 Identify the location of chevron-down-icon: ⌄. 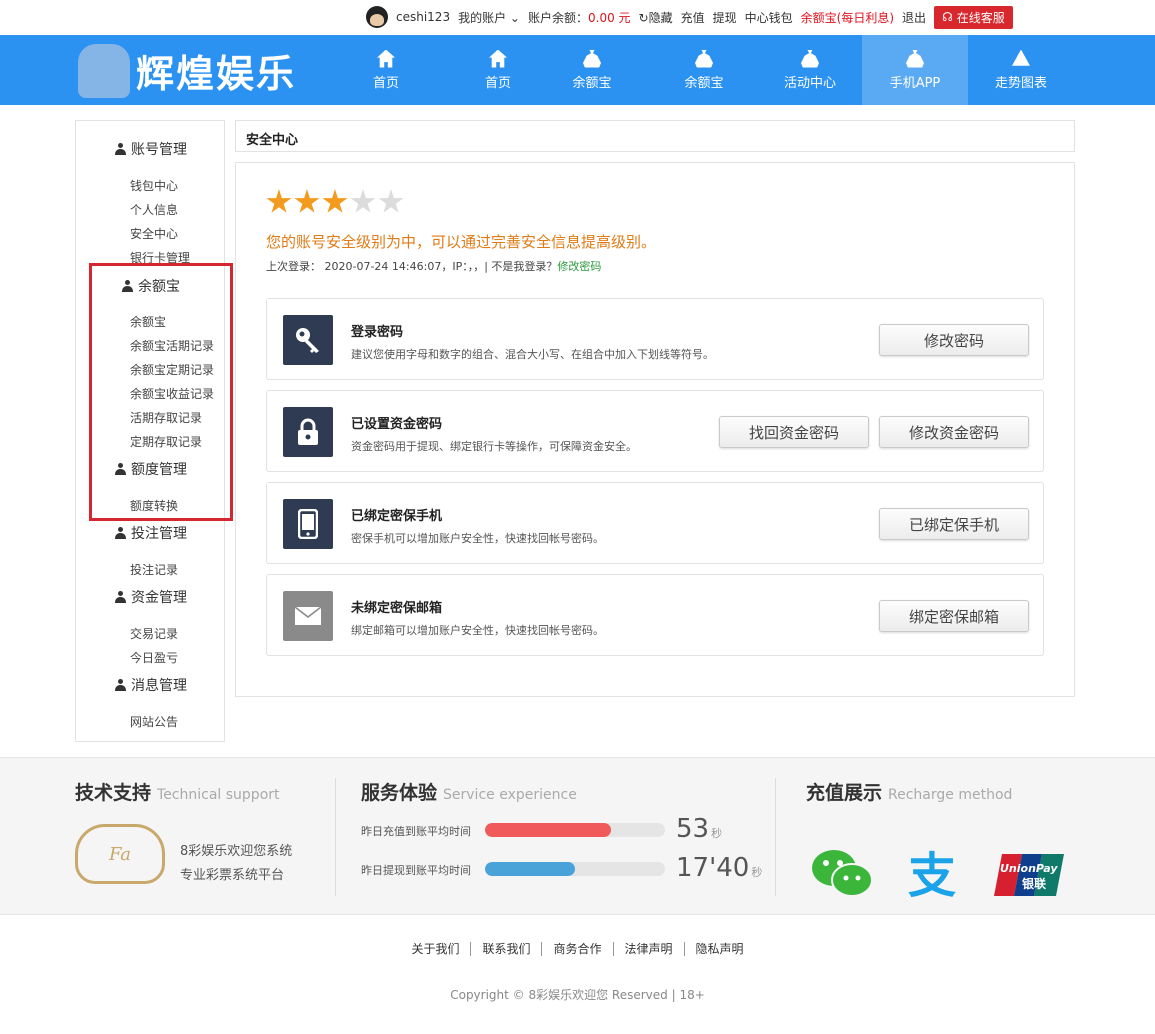
(514, 17).